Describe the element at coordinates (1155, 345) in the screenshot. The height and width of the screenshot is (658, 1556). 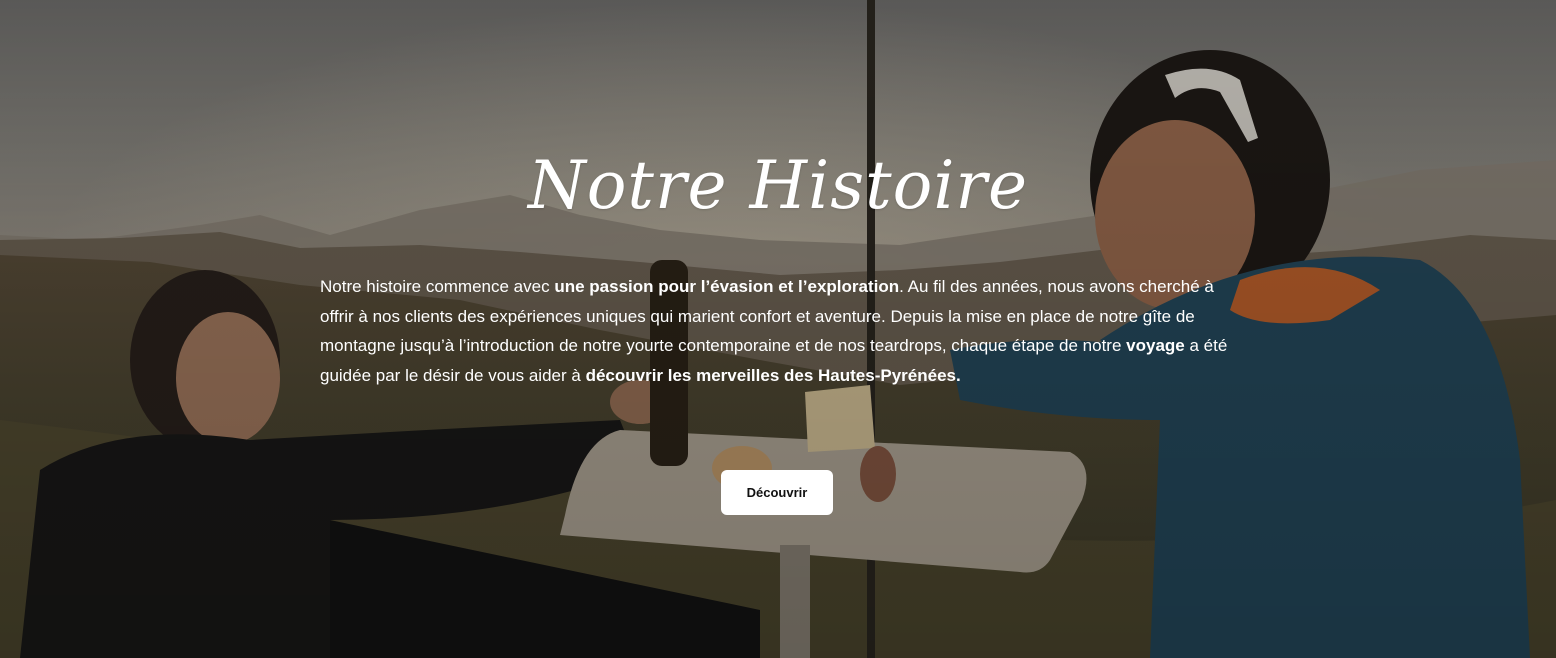
I see `story-emphasis: voyage` at that location.